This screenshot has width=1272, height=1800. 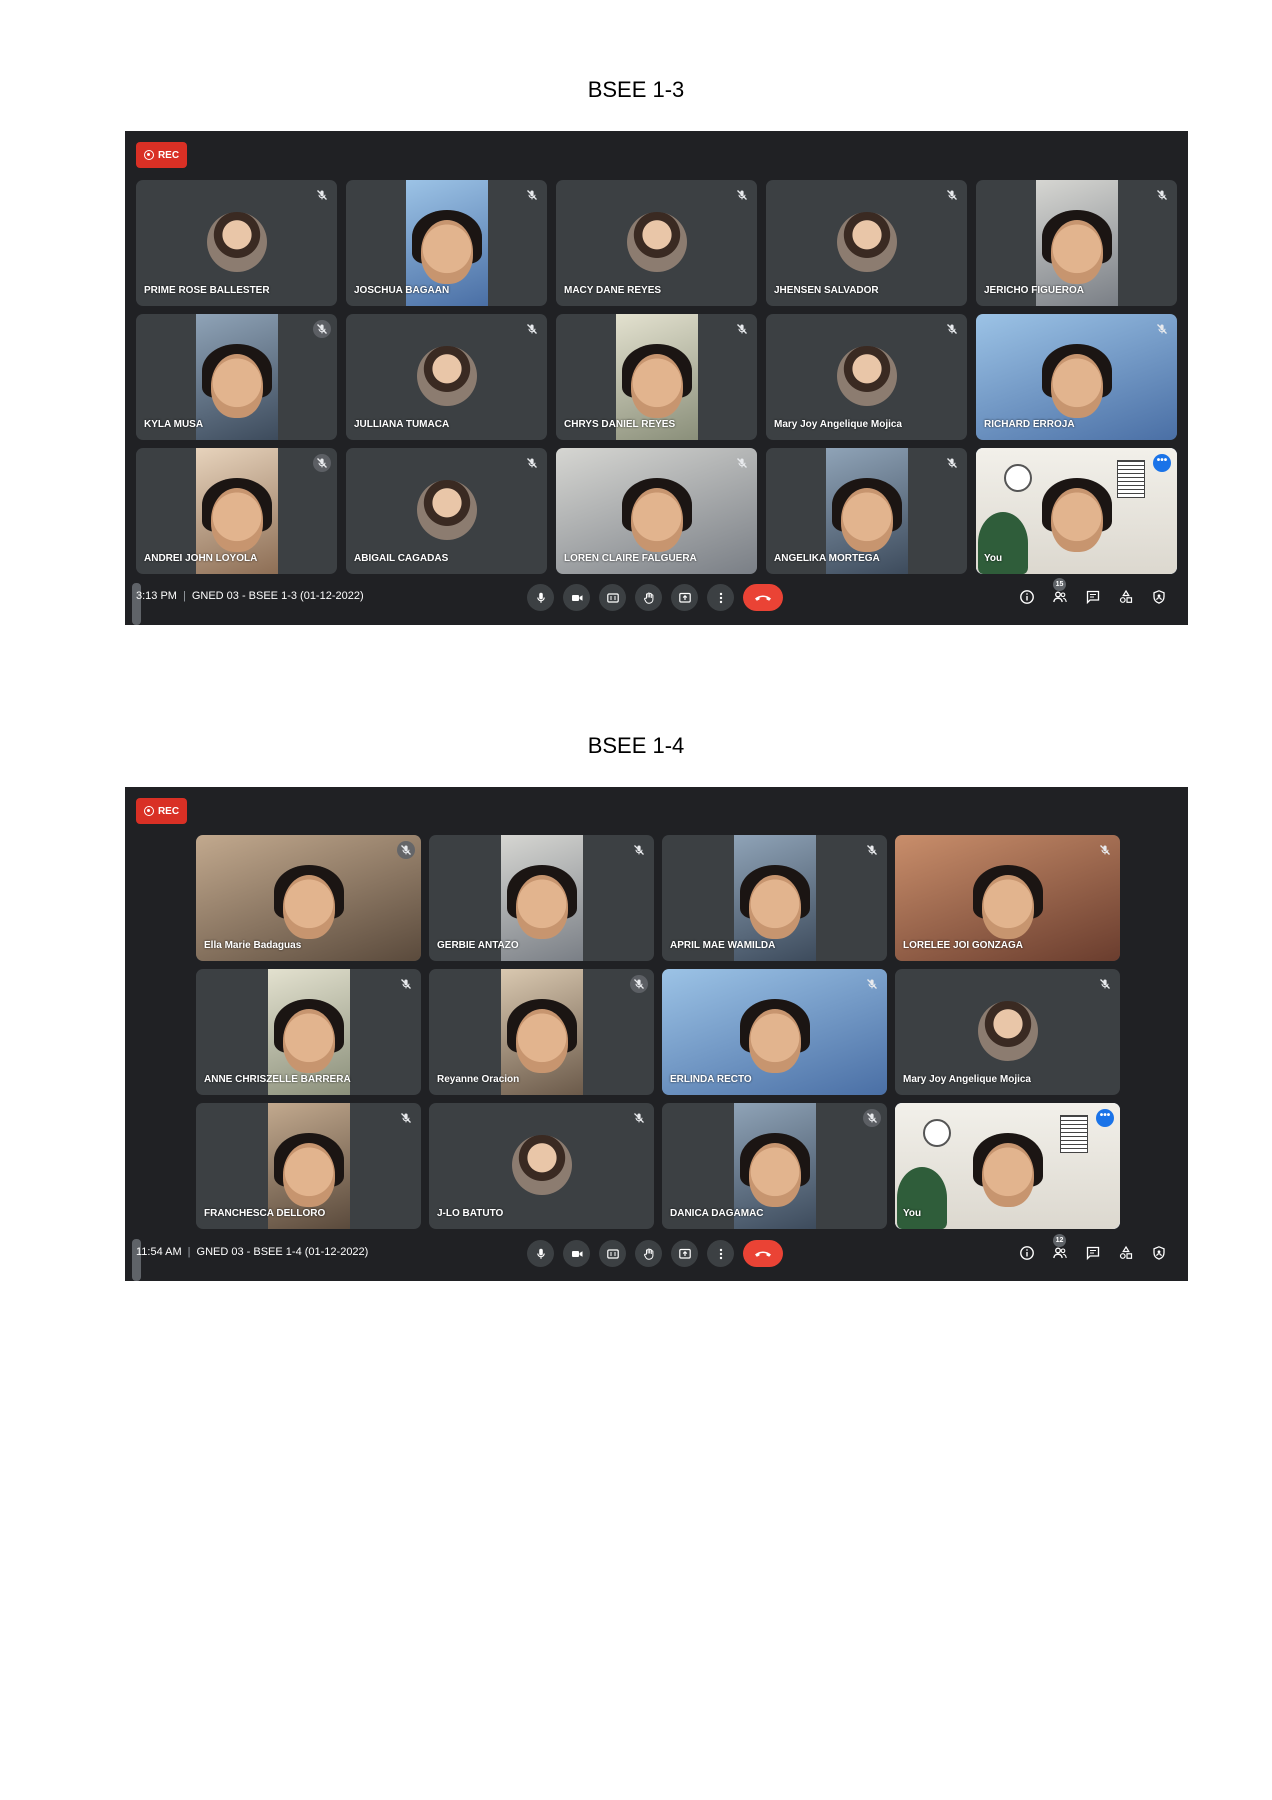 I want to click on participant-tile: KYLA MUSA, so click(x=236, y=377).